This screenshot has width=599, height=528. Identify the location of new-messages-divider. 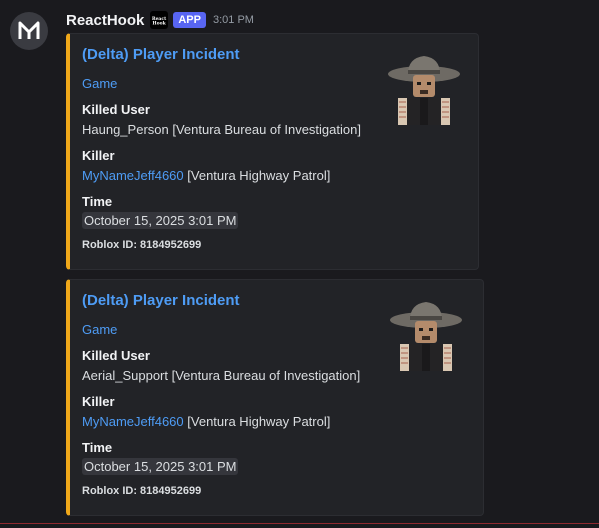
(299, 523).